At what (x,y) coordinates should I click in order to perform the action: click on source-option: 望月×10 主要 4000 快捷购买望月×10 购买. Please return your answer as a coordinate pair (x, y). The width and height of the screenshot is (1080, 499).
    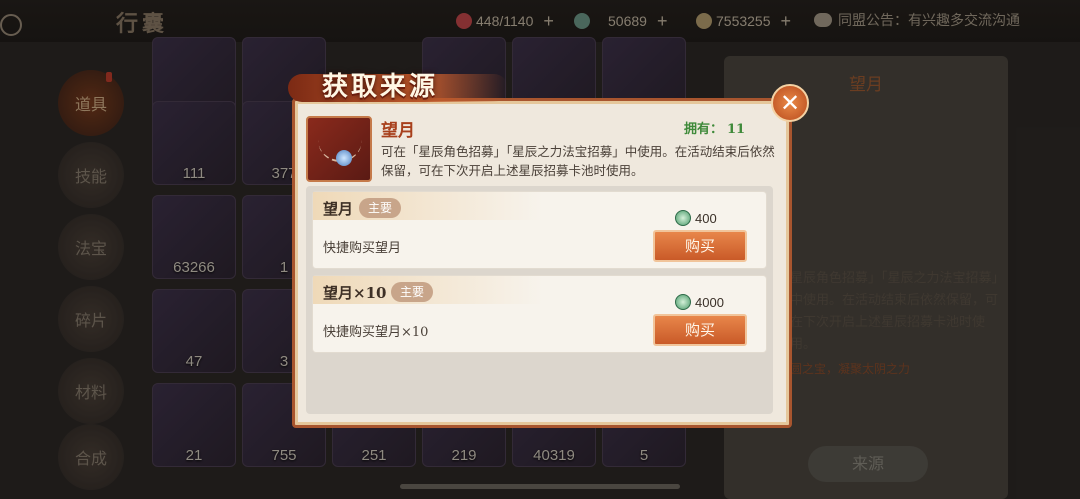
    Looking at the image, I should click on (539, 314).